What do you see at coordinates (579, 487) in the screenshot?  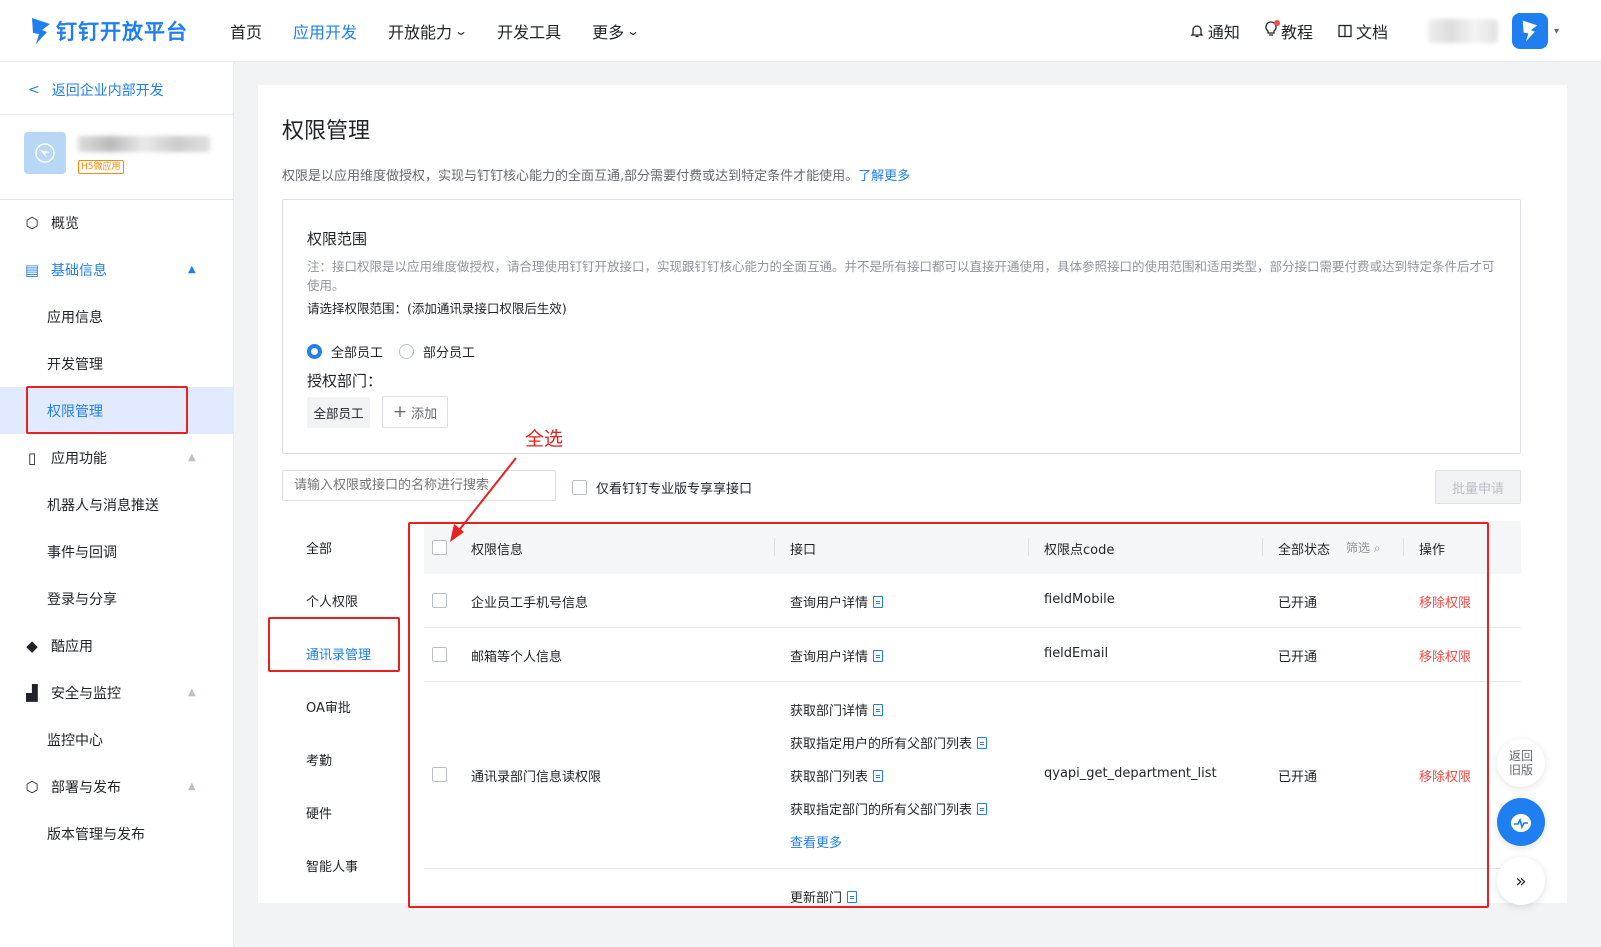 I see `pro-only-checkbox` at bounding box center [579, 487].